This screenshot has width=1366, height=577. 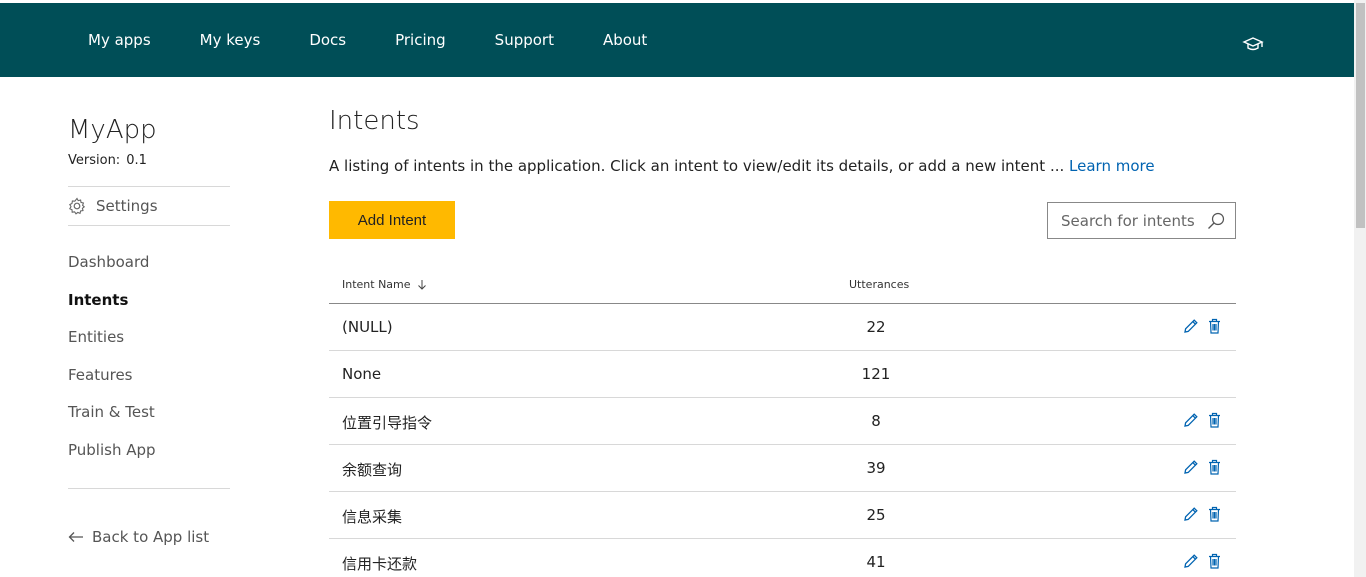 What do you see at coordinates (149, 413) in the screenshot?
I see `sidebar-item-train-test: Train & Test` at bounding box center [149, 413].